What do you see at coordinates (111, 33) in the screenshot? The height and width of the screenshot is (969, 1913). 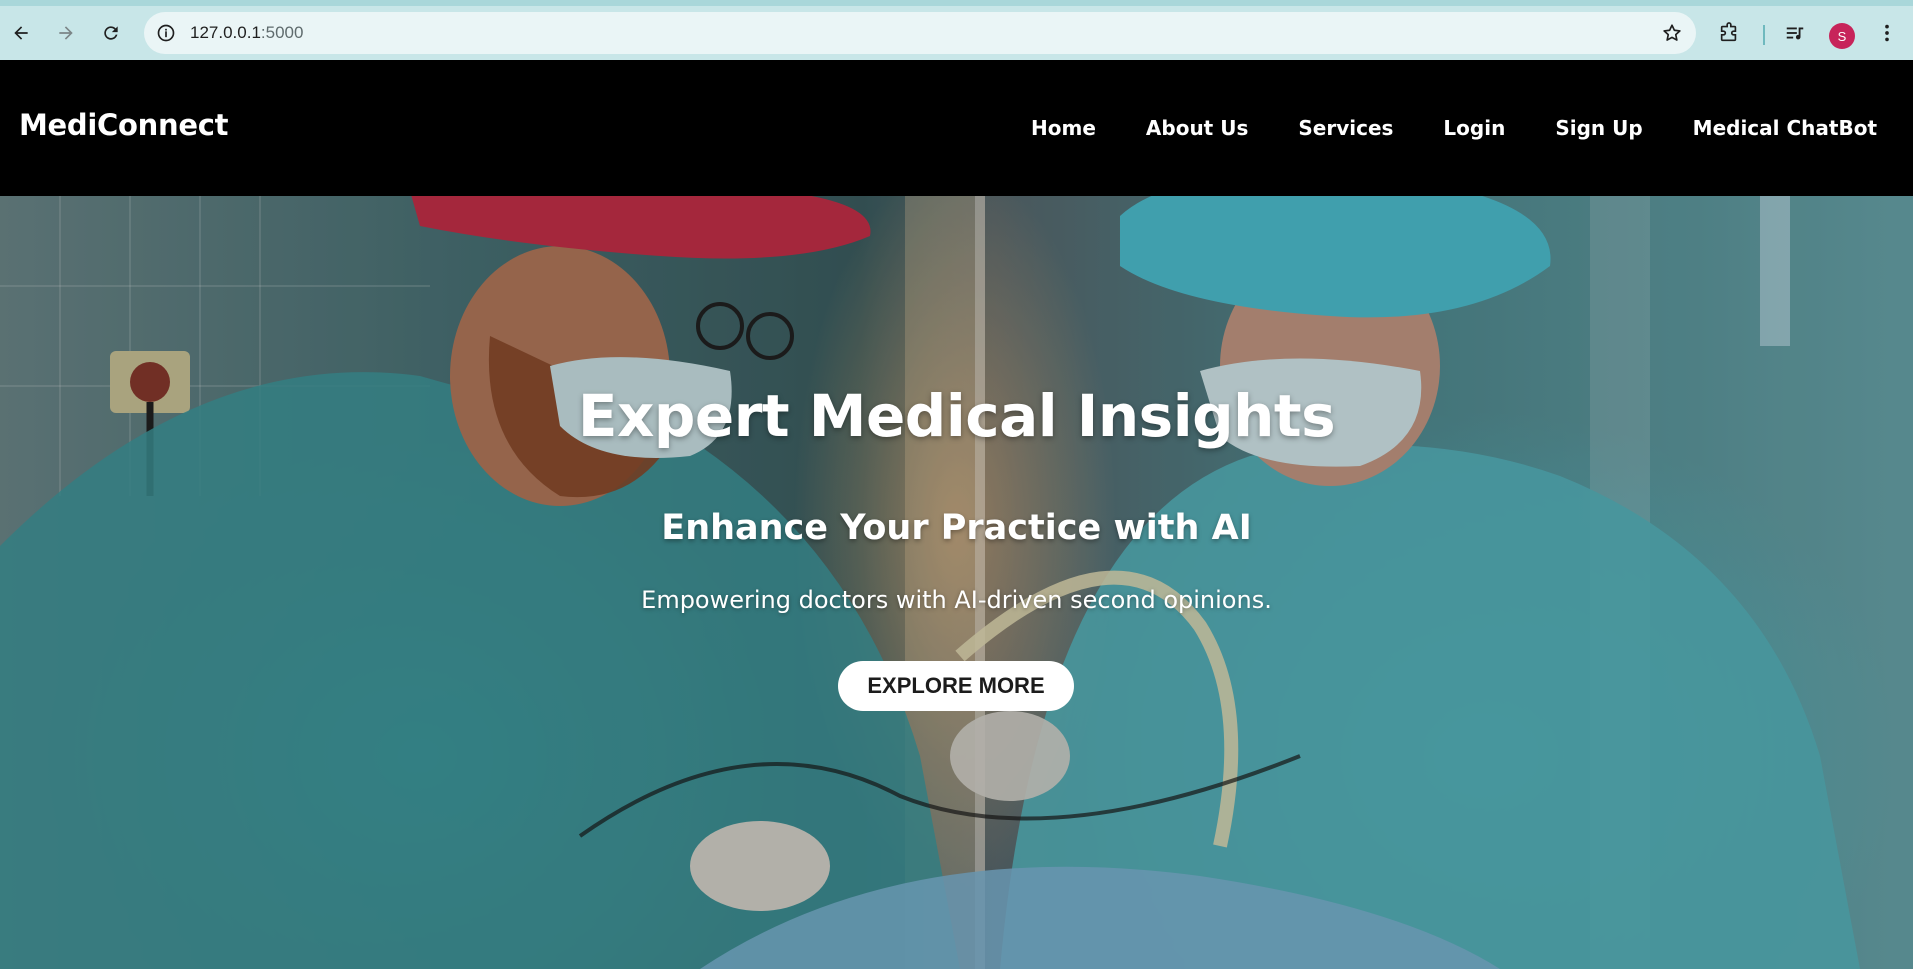 I see `reload-icon` at bounding box center [111, 33].